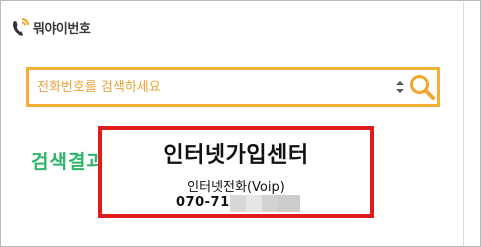  I want to click on site-logo-text: 뭐야이번호, so click(62, 27).